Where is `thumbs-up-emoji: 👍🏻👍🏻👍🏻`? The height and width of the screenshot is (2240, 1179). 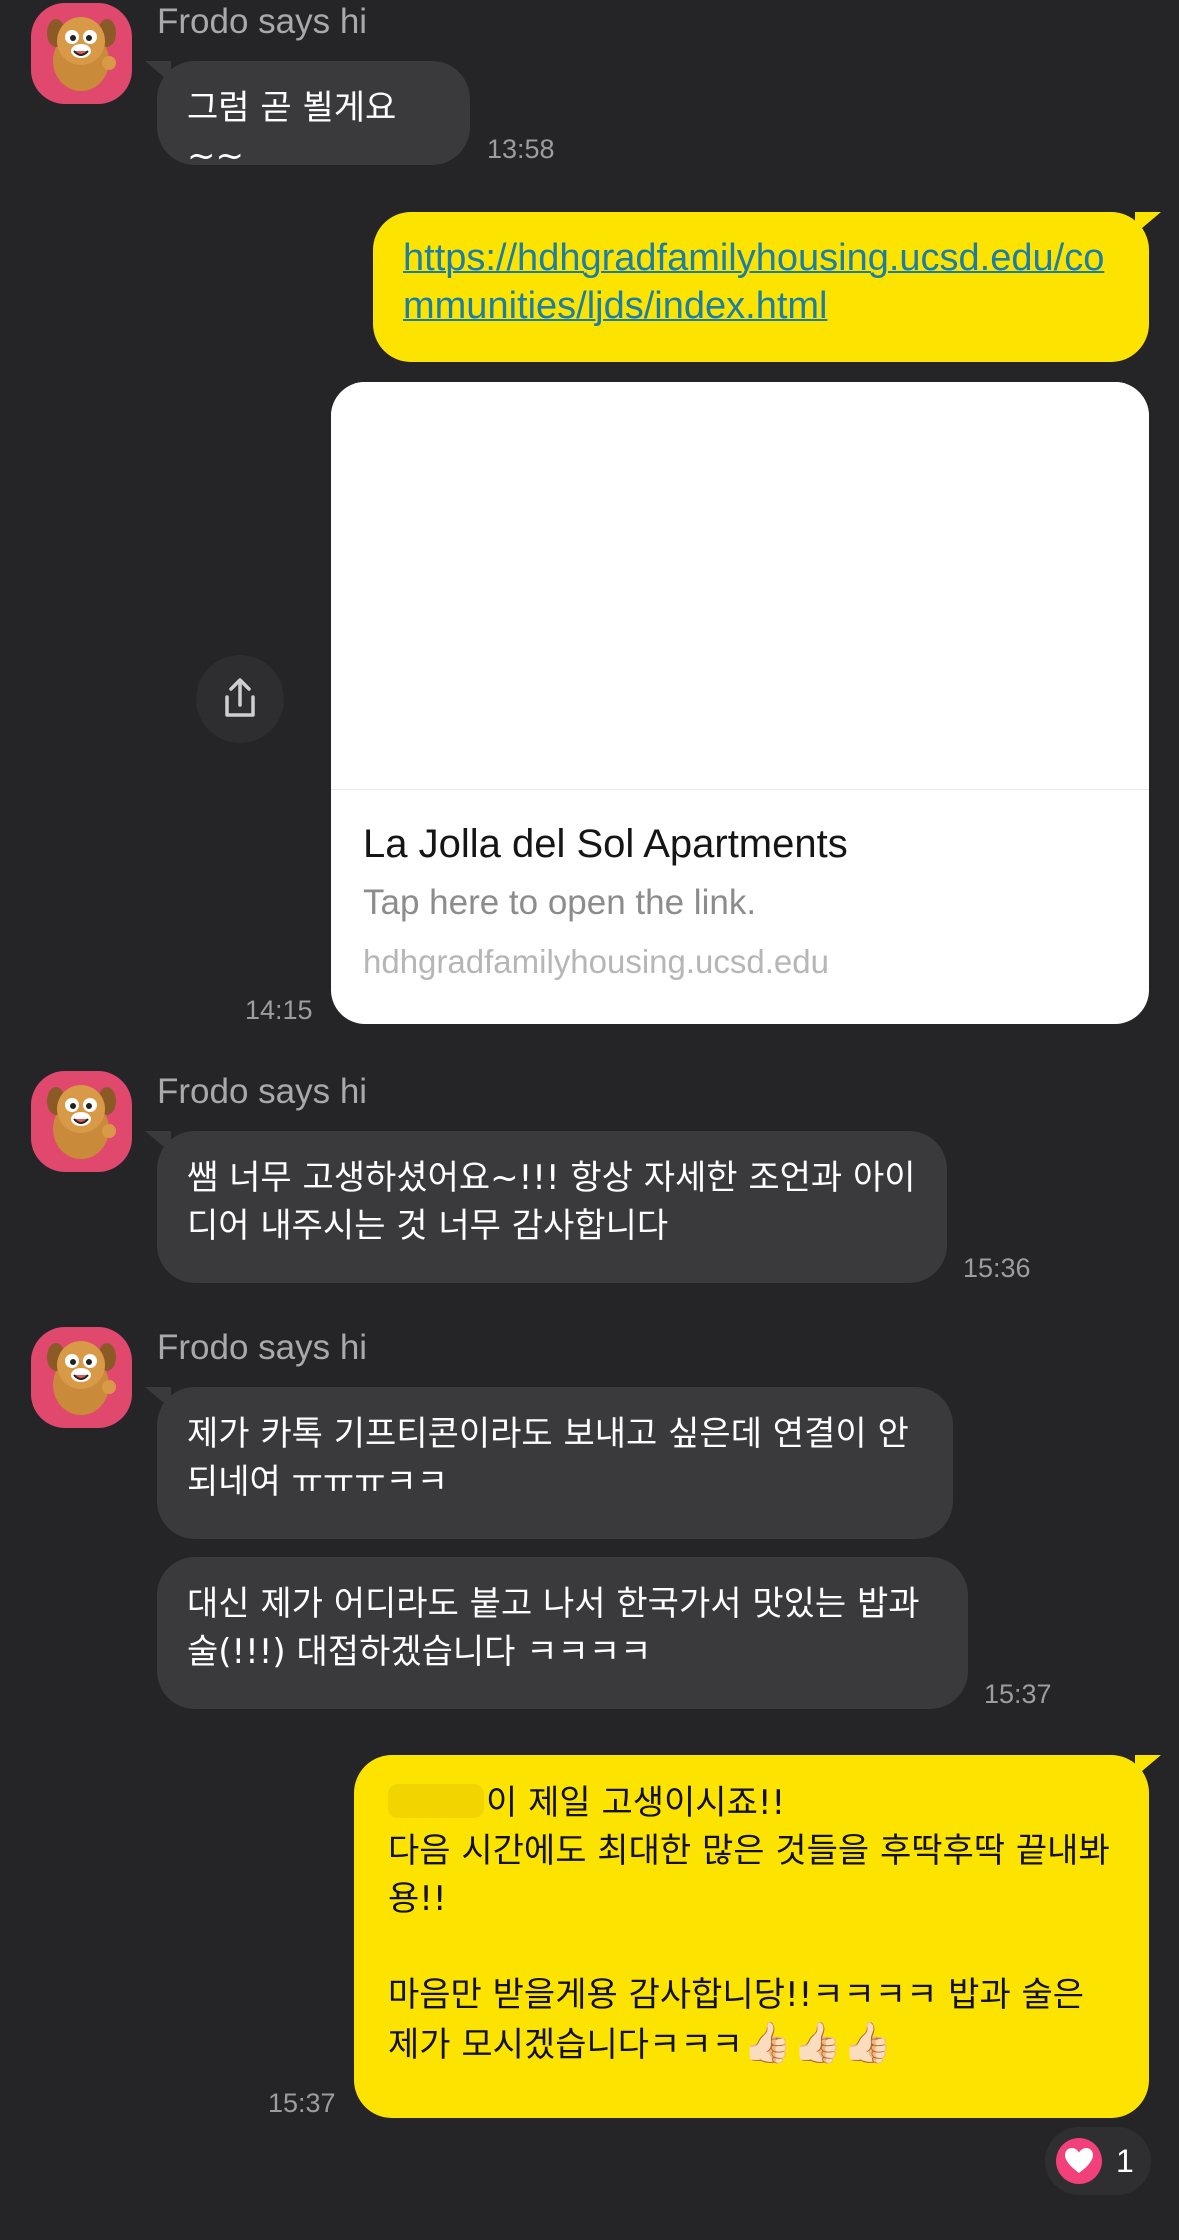
thumbs-up-emoji: 👍🏻👍🏻👍🏻 is located at coordinates (817, 2043).